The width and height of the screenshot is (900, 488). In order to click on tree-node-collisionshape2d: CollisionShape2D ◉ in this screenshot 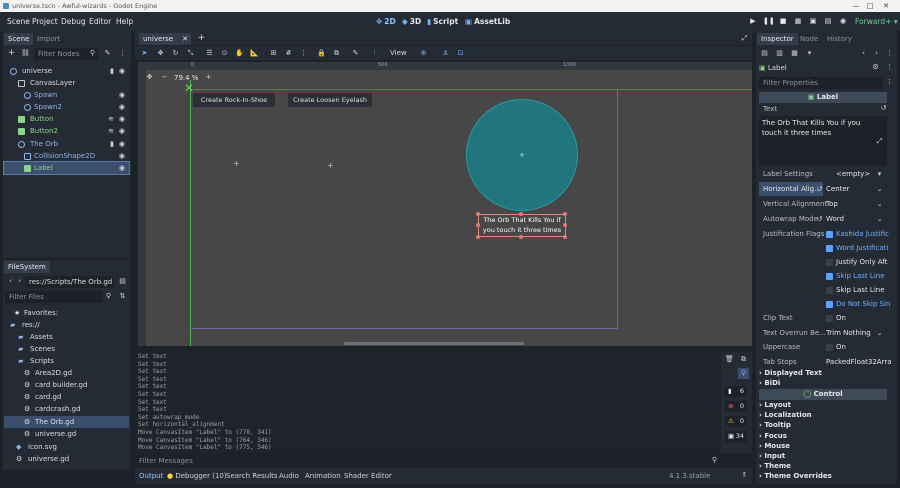, I will do `click(66, 156)`.